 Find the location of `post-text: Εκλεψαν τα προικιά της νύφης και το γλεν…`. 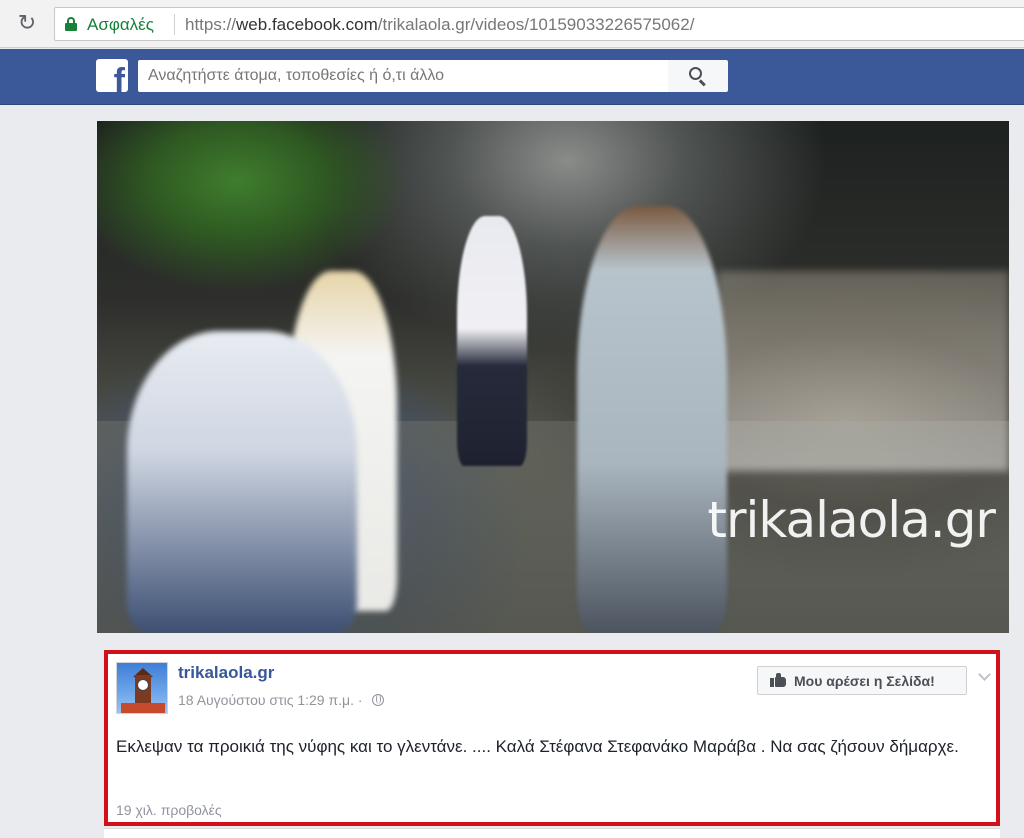

post-text: Εκλεψαν τα προικιά της νύφης και το γλεν… is located at coordinates (537, 746).